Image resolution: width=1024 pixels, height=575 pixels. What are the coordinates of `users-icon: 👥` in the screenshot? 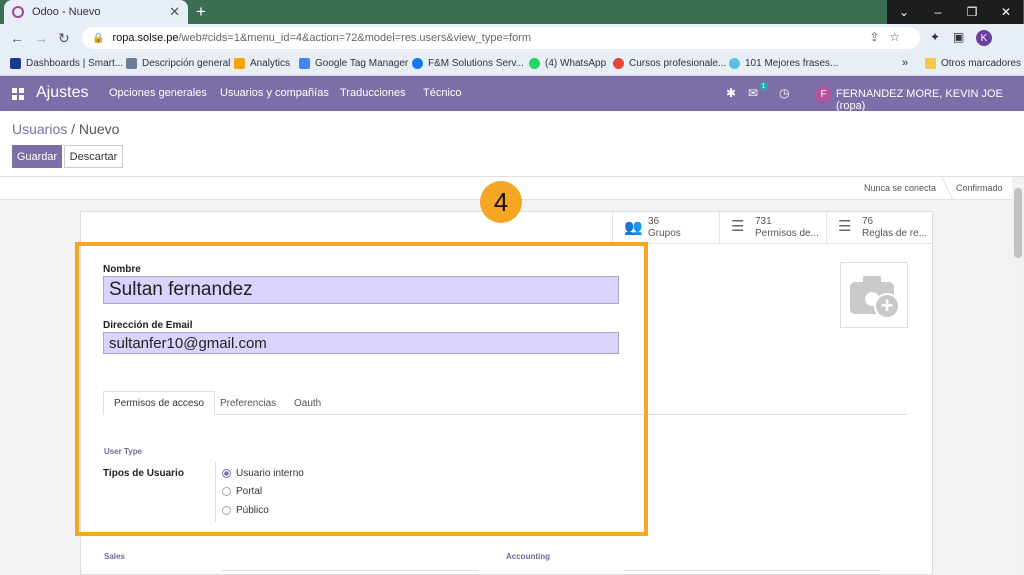 It's located at (633, 227).